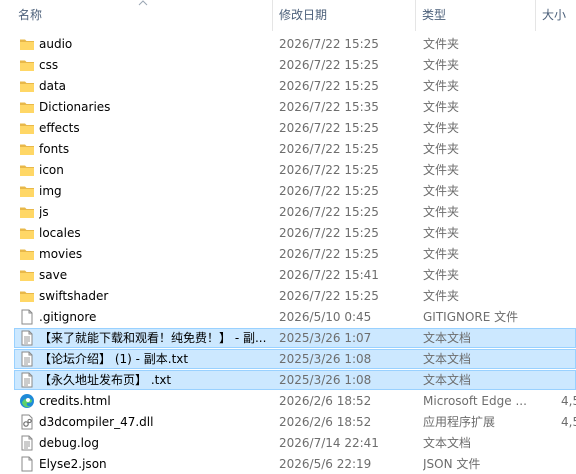  I want to click on file-row: img 2026/7/22 15:25 文件夹, so click(295, 191).